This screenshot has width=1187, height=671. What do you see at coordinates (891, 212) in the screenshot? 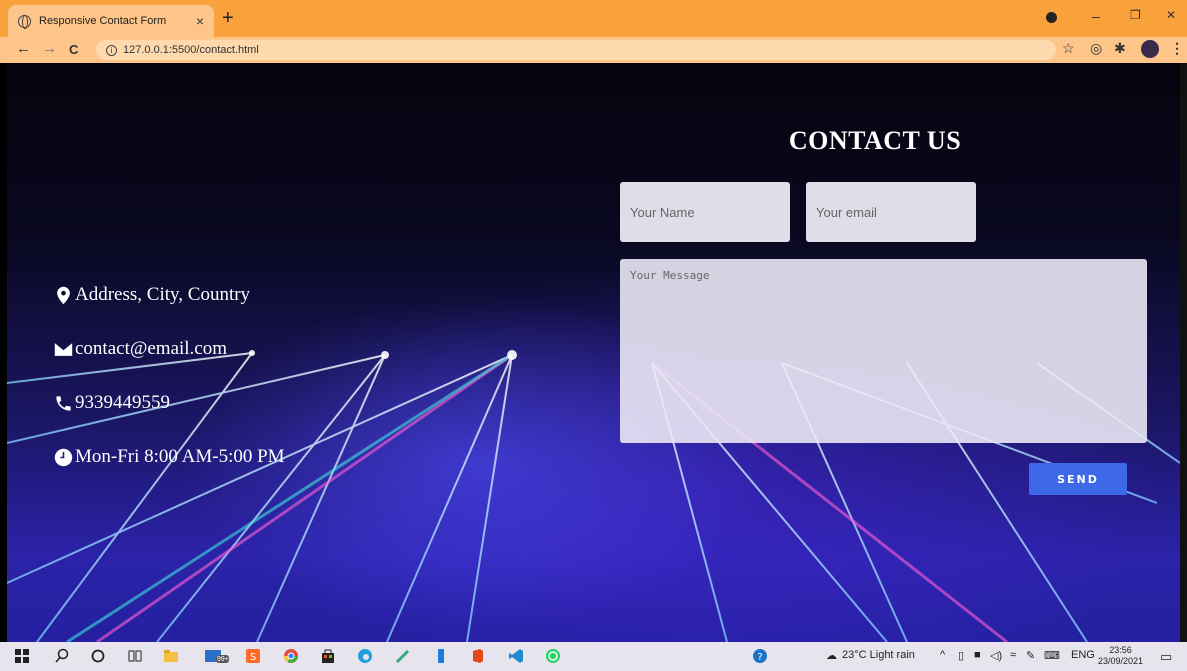
I see `email-input` at bounding box center [891, 212].